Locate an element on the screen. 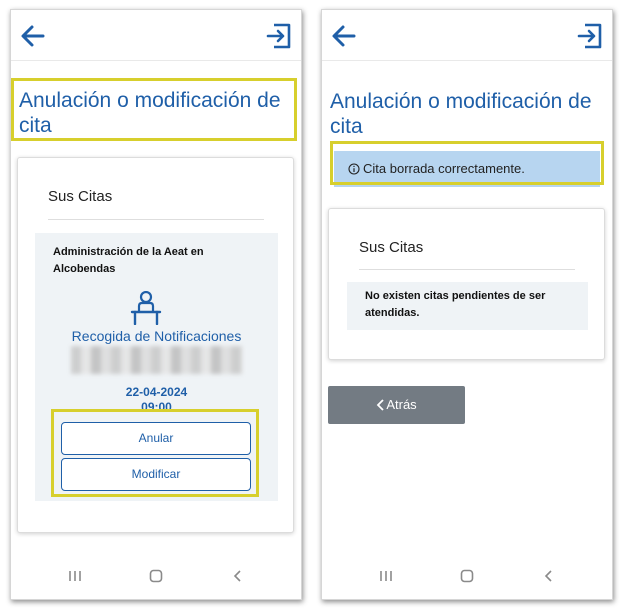 This screenshot has width=623, height=610. info-circle-icon is located at coordinates (354, 169).